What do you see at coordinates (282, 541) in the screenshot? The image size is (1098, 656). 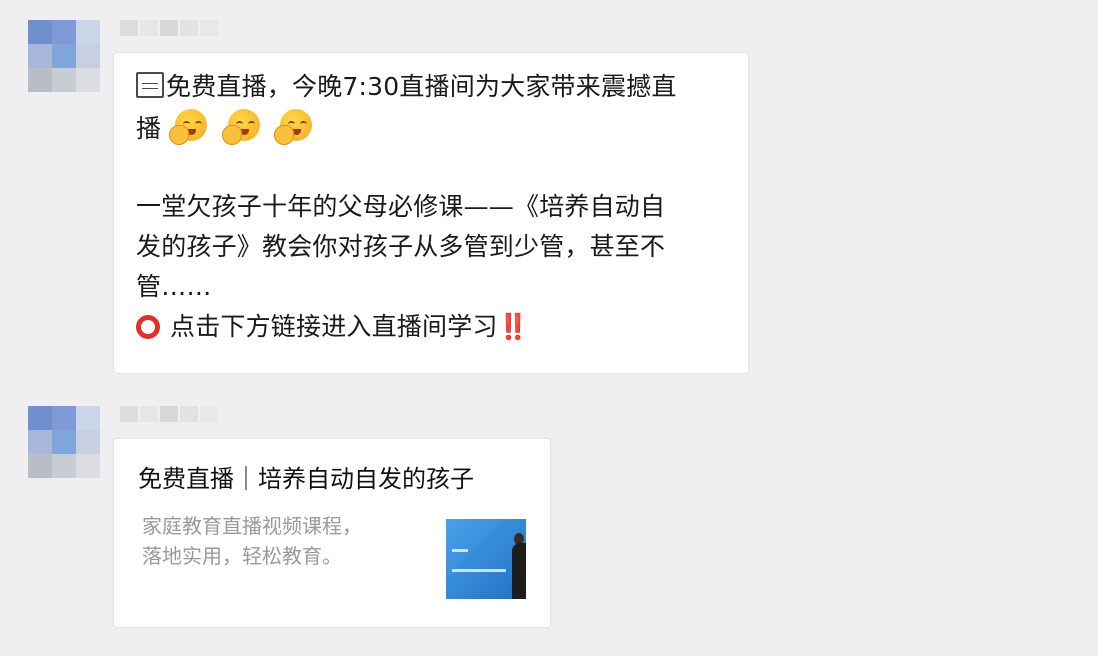 I see `link-card-description: 家庭教育直播视频课程， 落地实用，轻松教育。` at bounding box center [282, 541].